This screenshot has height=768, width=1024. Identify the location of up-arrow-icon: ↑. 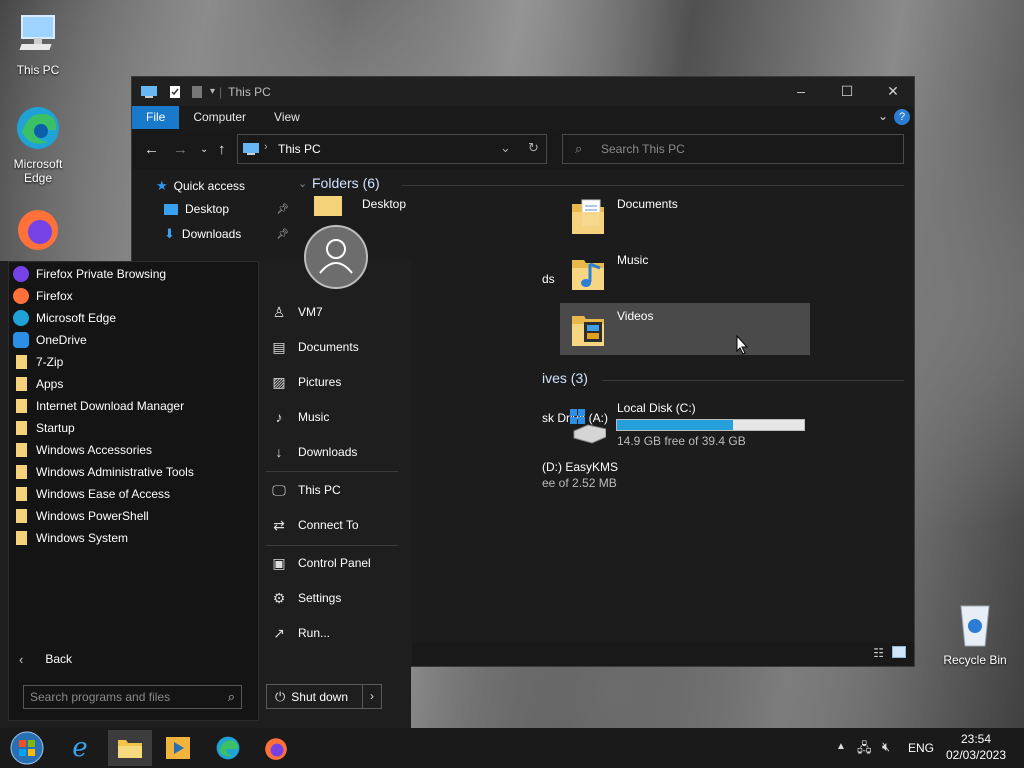
(222, 149).